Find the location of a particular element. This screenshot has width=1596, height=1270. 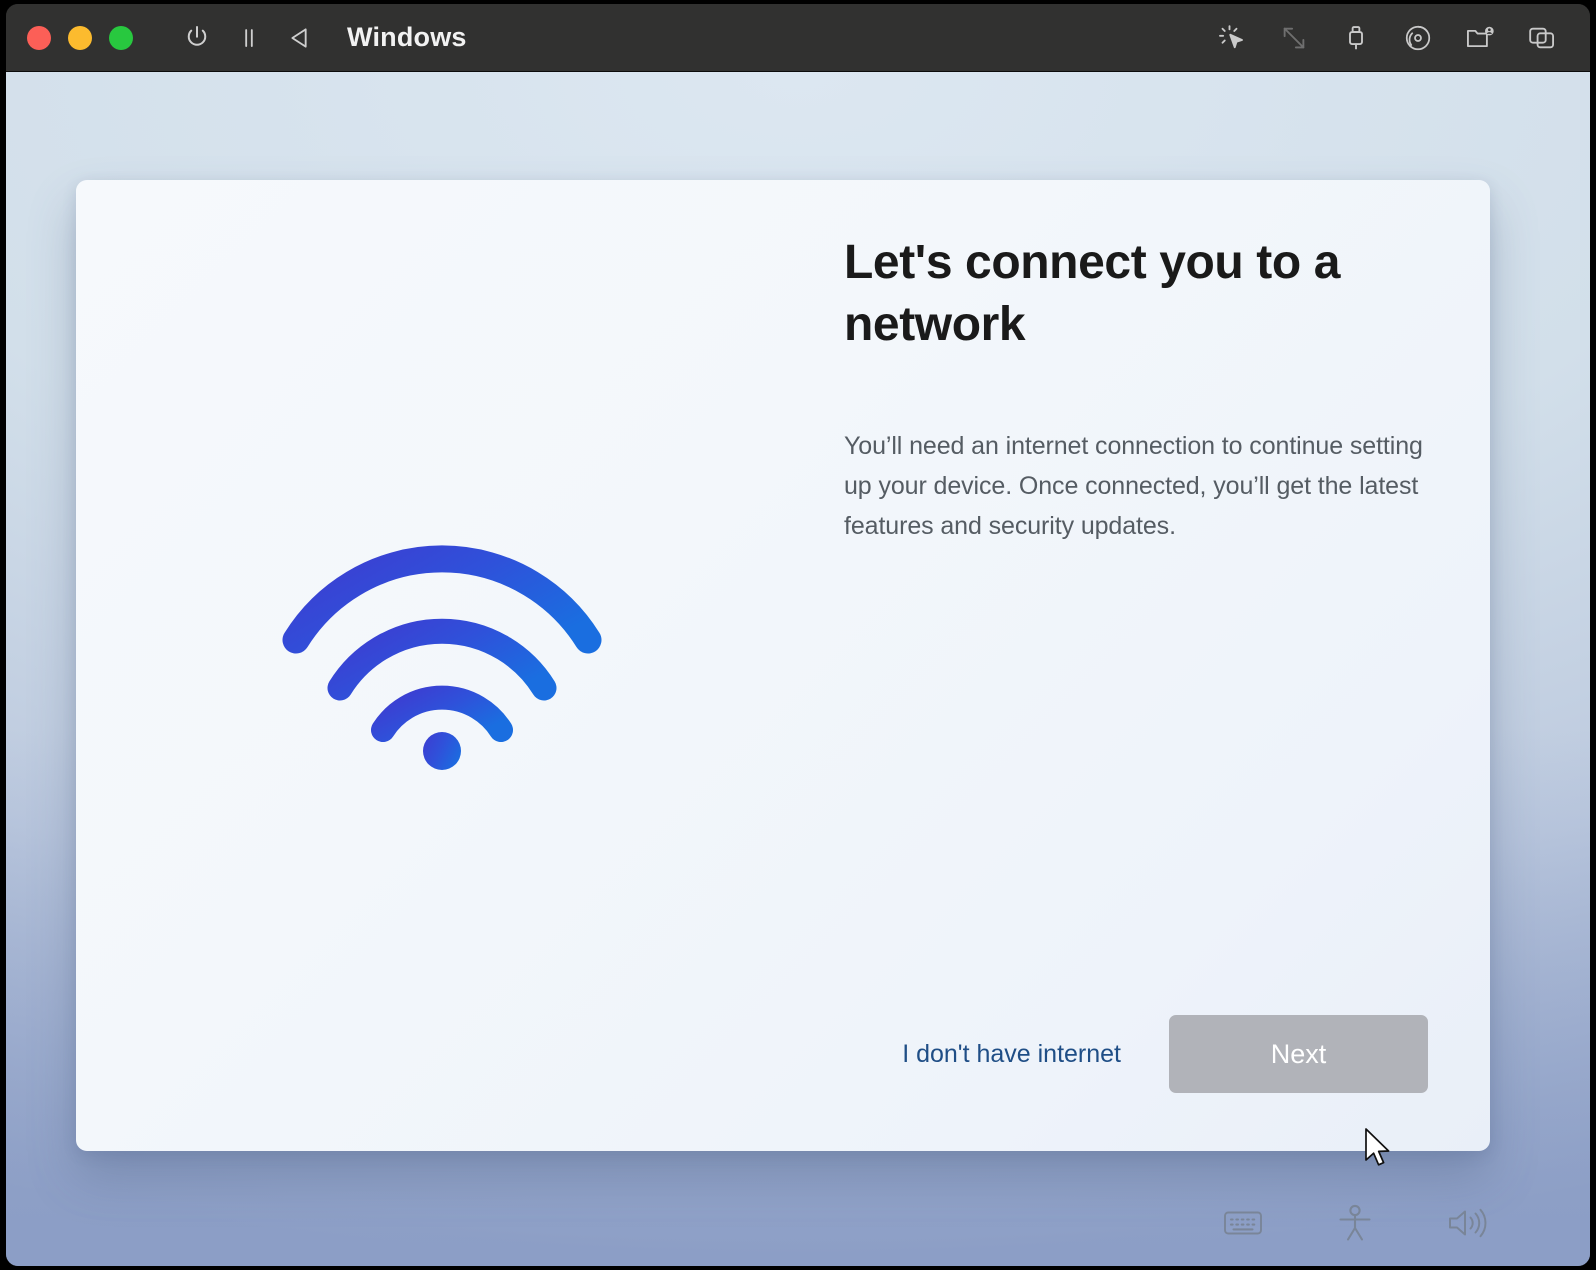

oobe-accessibility-tray is located at coordinates (1355, 1223).